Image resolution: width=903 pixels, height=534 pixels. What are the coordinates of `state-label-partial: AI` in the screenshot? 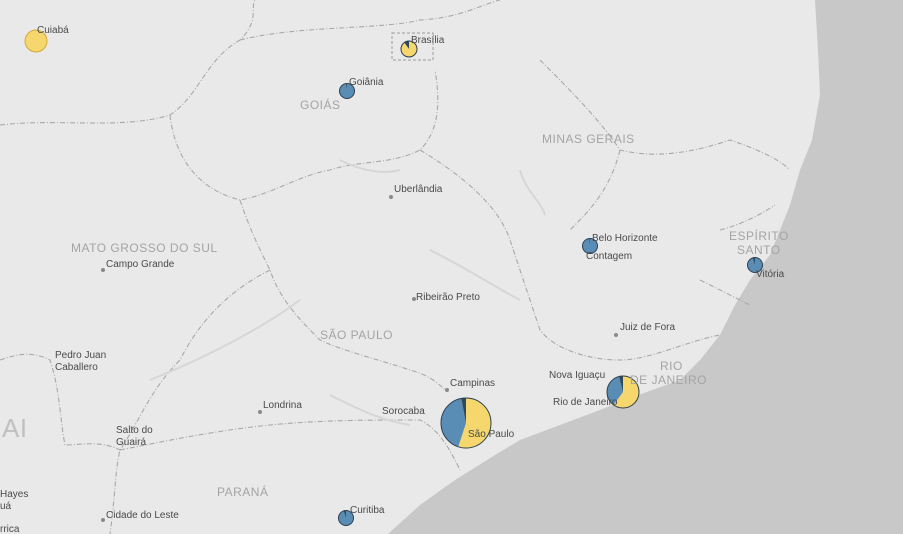 It's located at (15, 428).